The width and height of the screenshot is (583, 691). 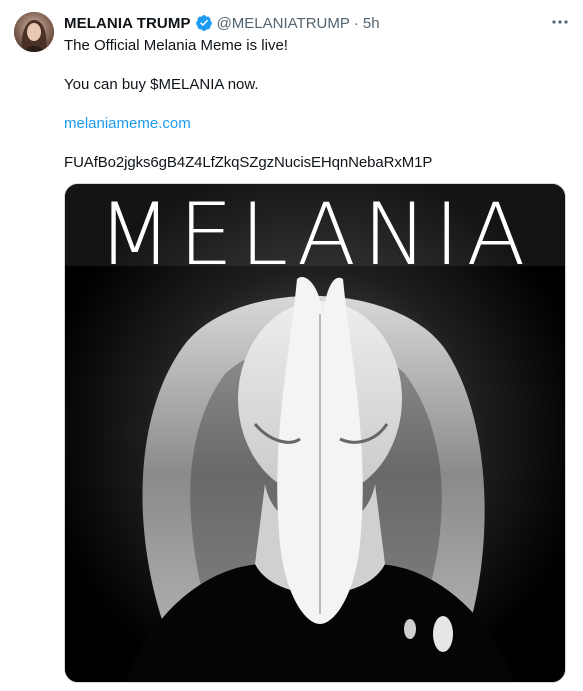 I want to click on tweet-text-line-1: The Official Melania Meme is live!, so click(x=176, y=45).